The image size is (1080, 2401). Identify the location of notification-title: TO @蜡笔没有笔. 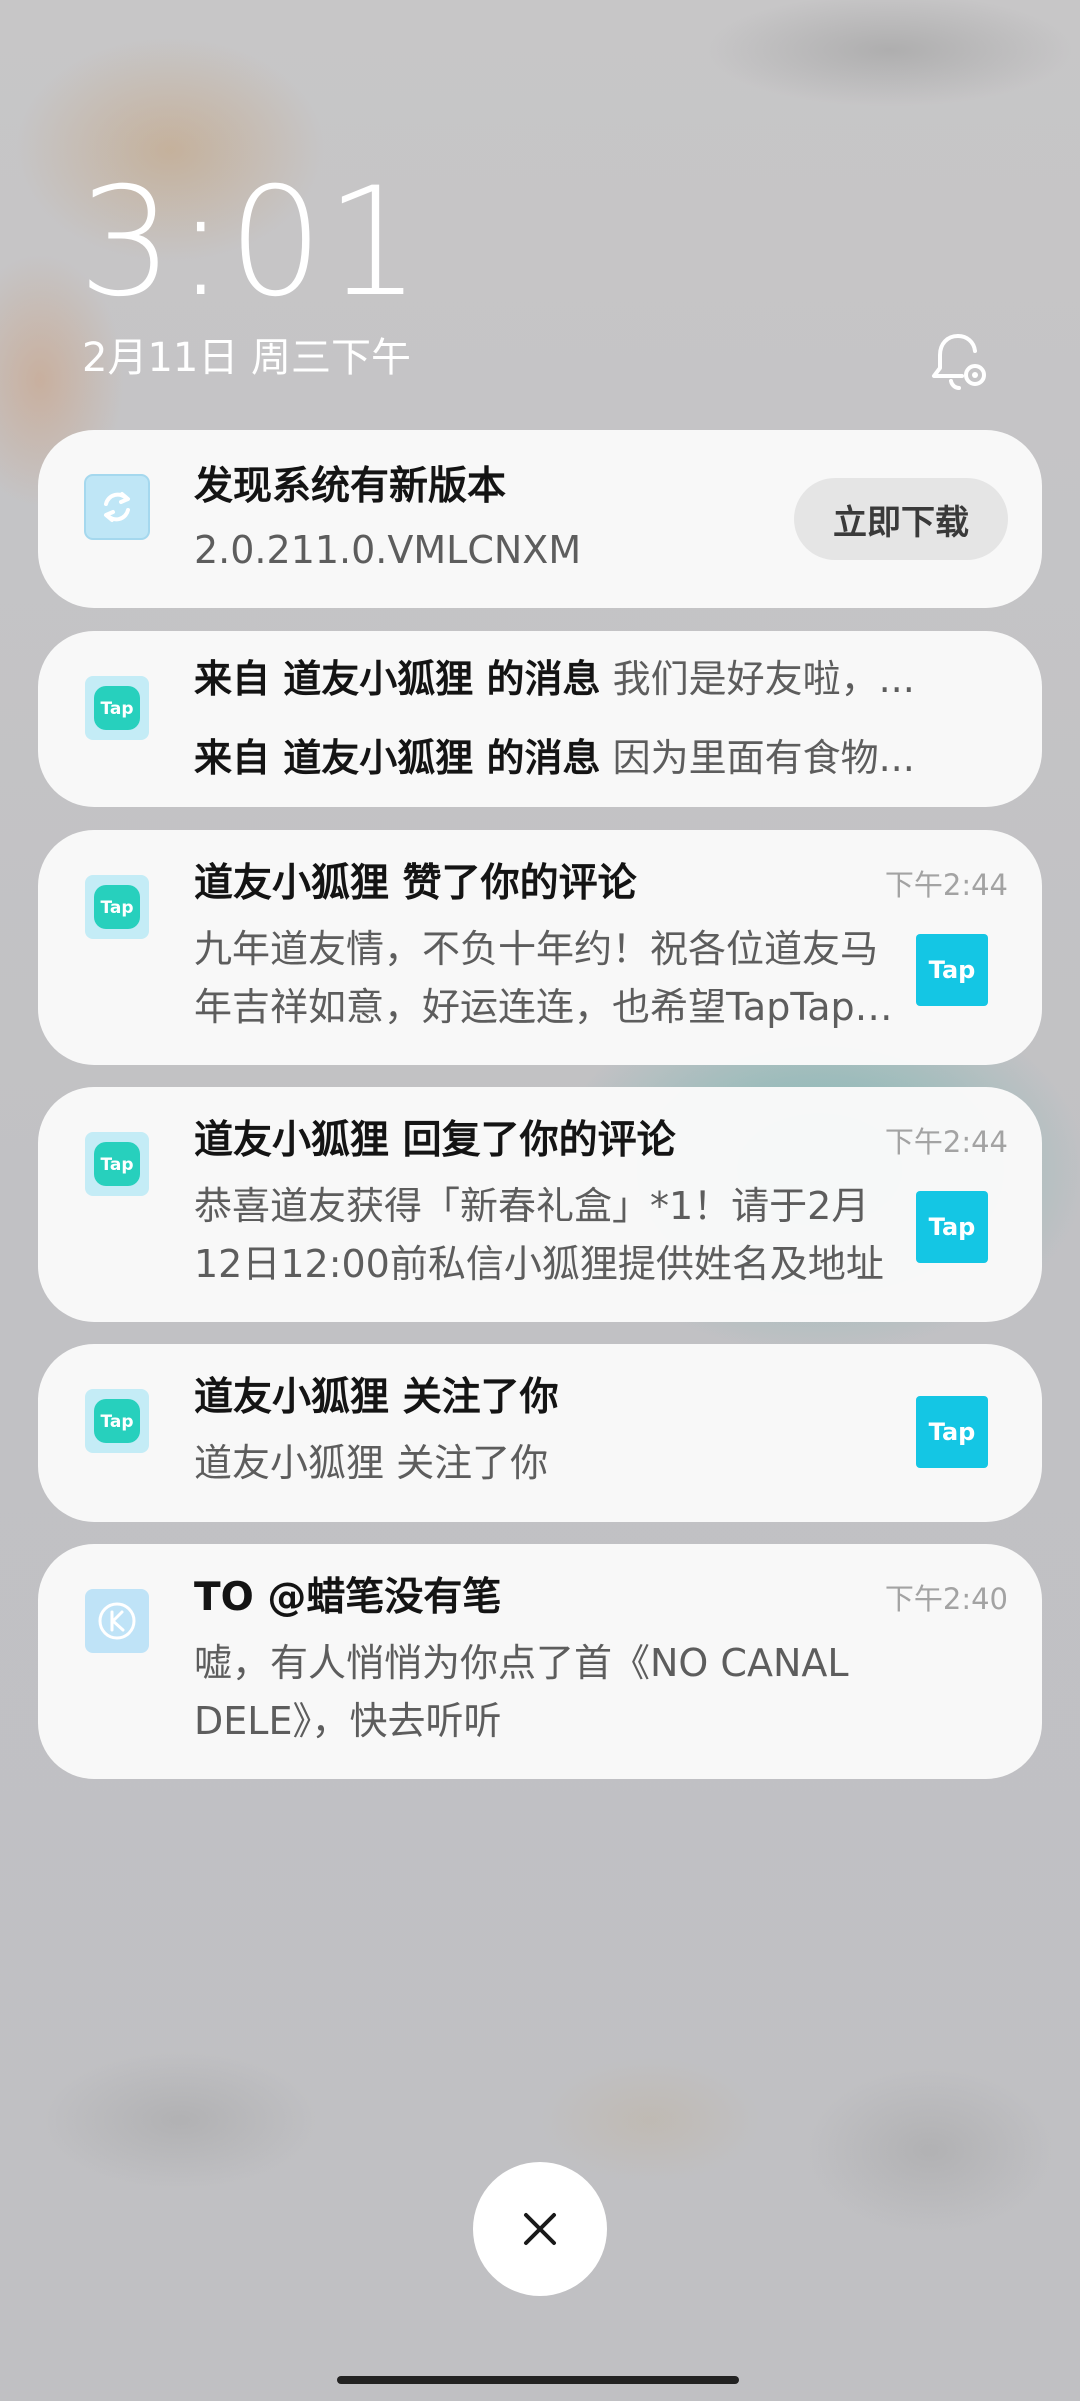
(348, 1597).